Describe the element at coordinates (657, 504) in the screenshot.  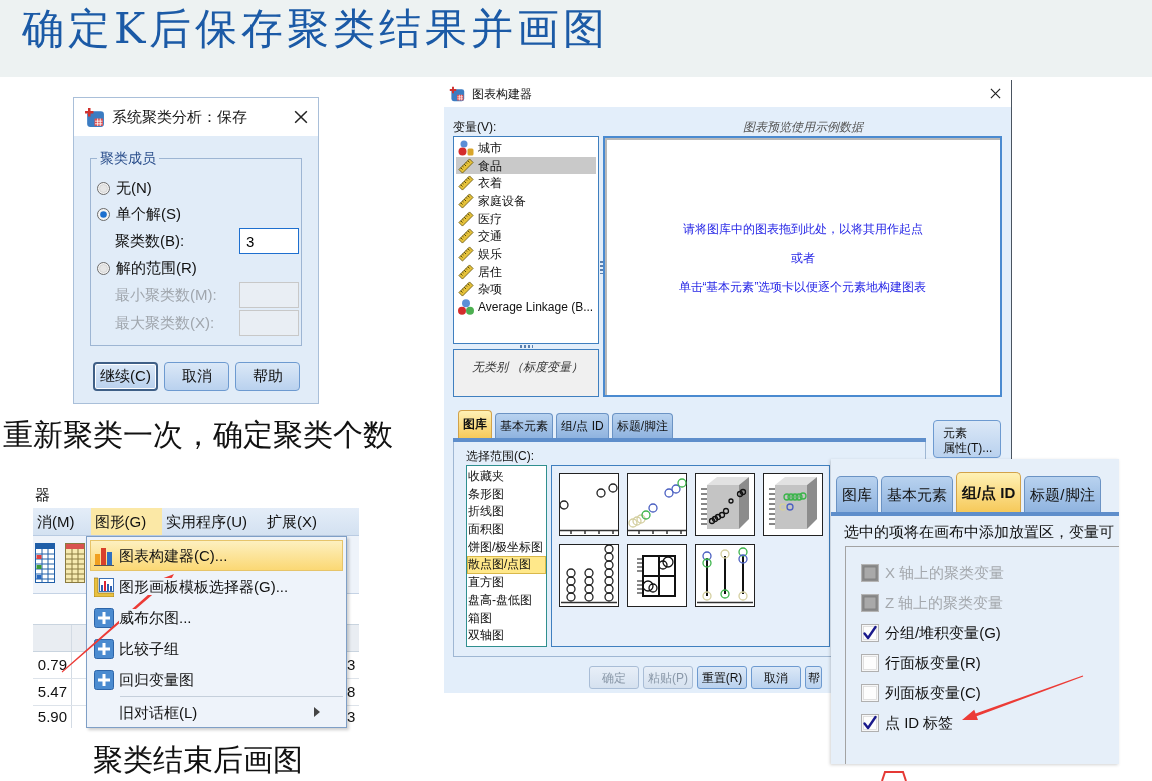
I see `grouped-scatter-icon` at that location.